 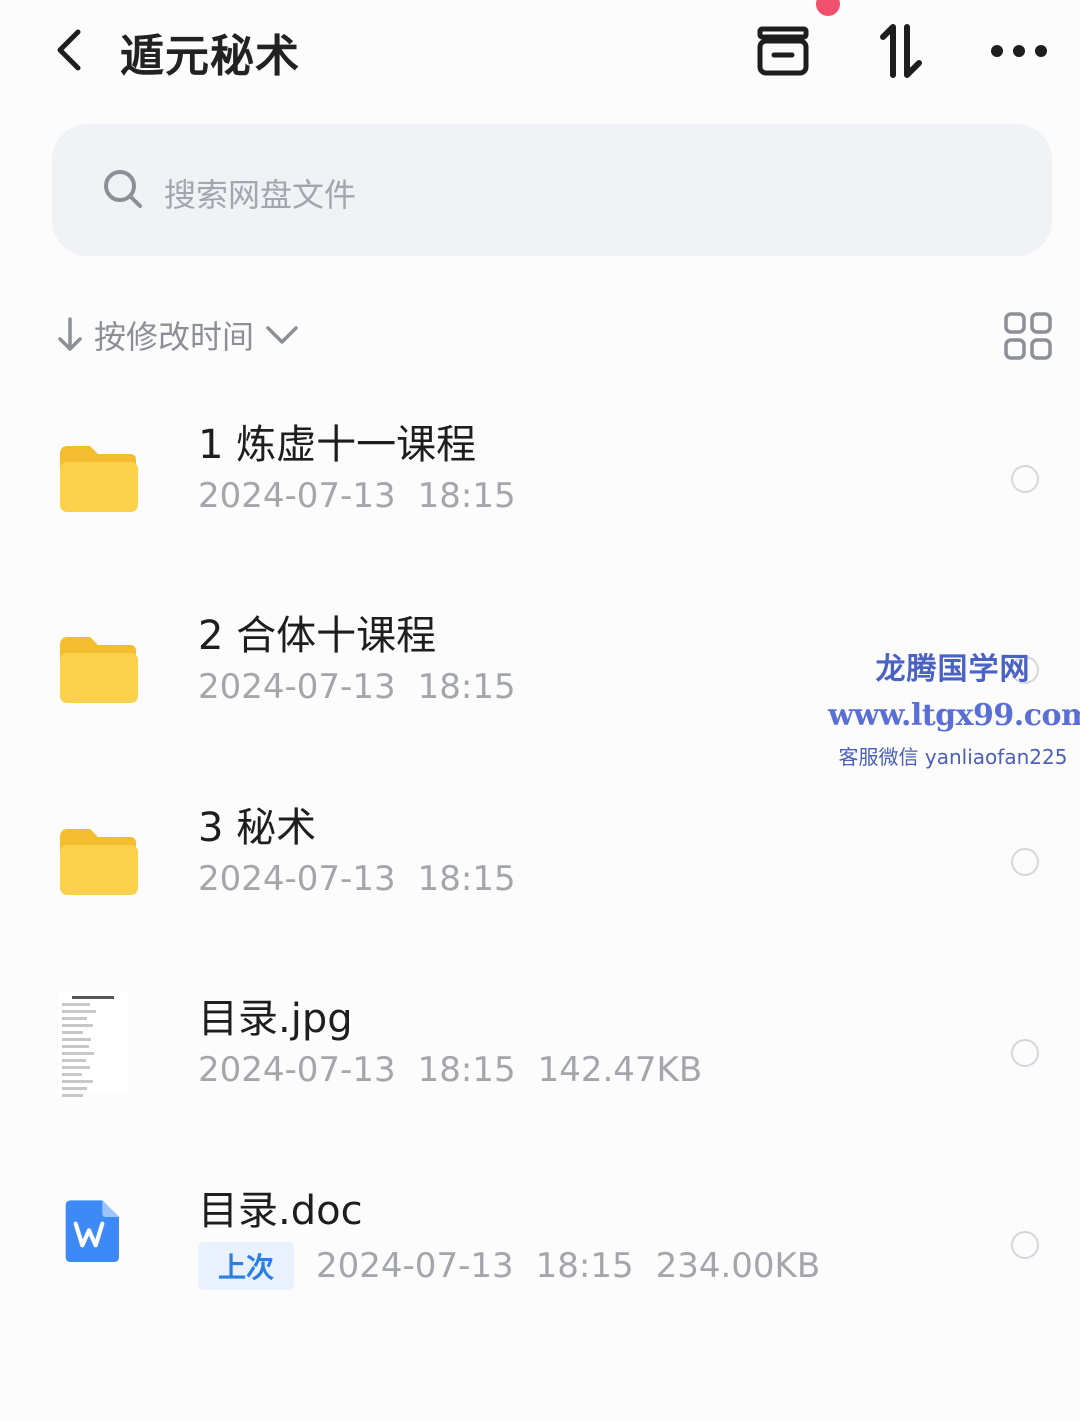 I want to click on more-icon, so click(x=1019, y=51).